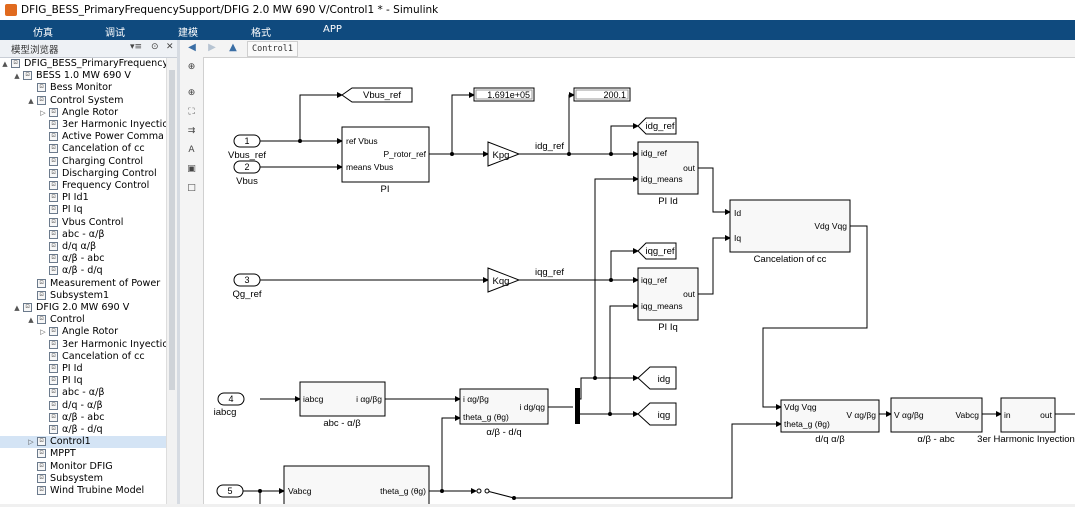 This screenshot has width=1075, height=507. What do you see at coordinates (247, 147) in the screenshot?
I see `inport-vbus-ref: 1 Vbus_ref` at bounding box center [247, 147].